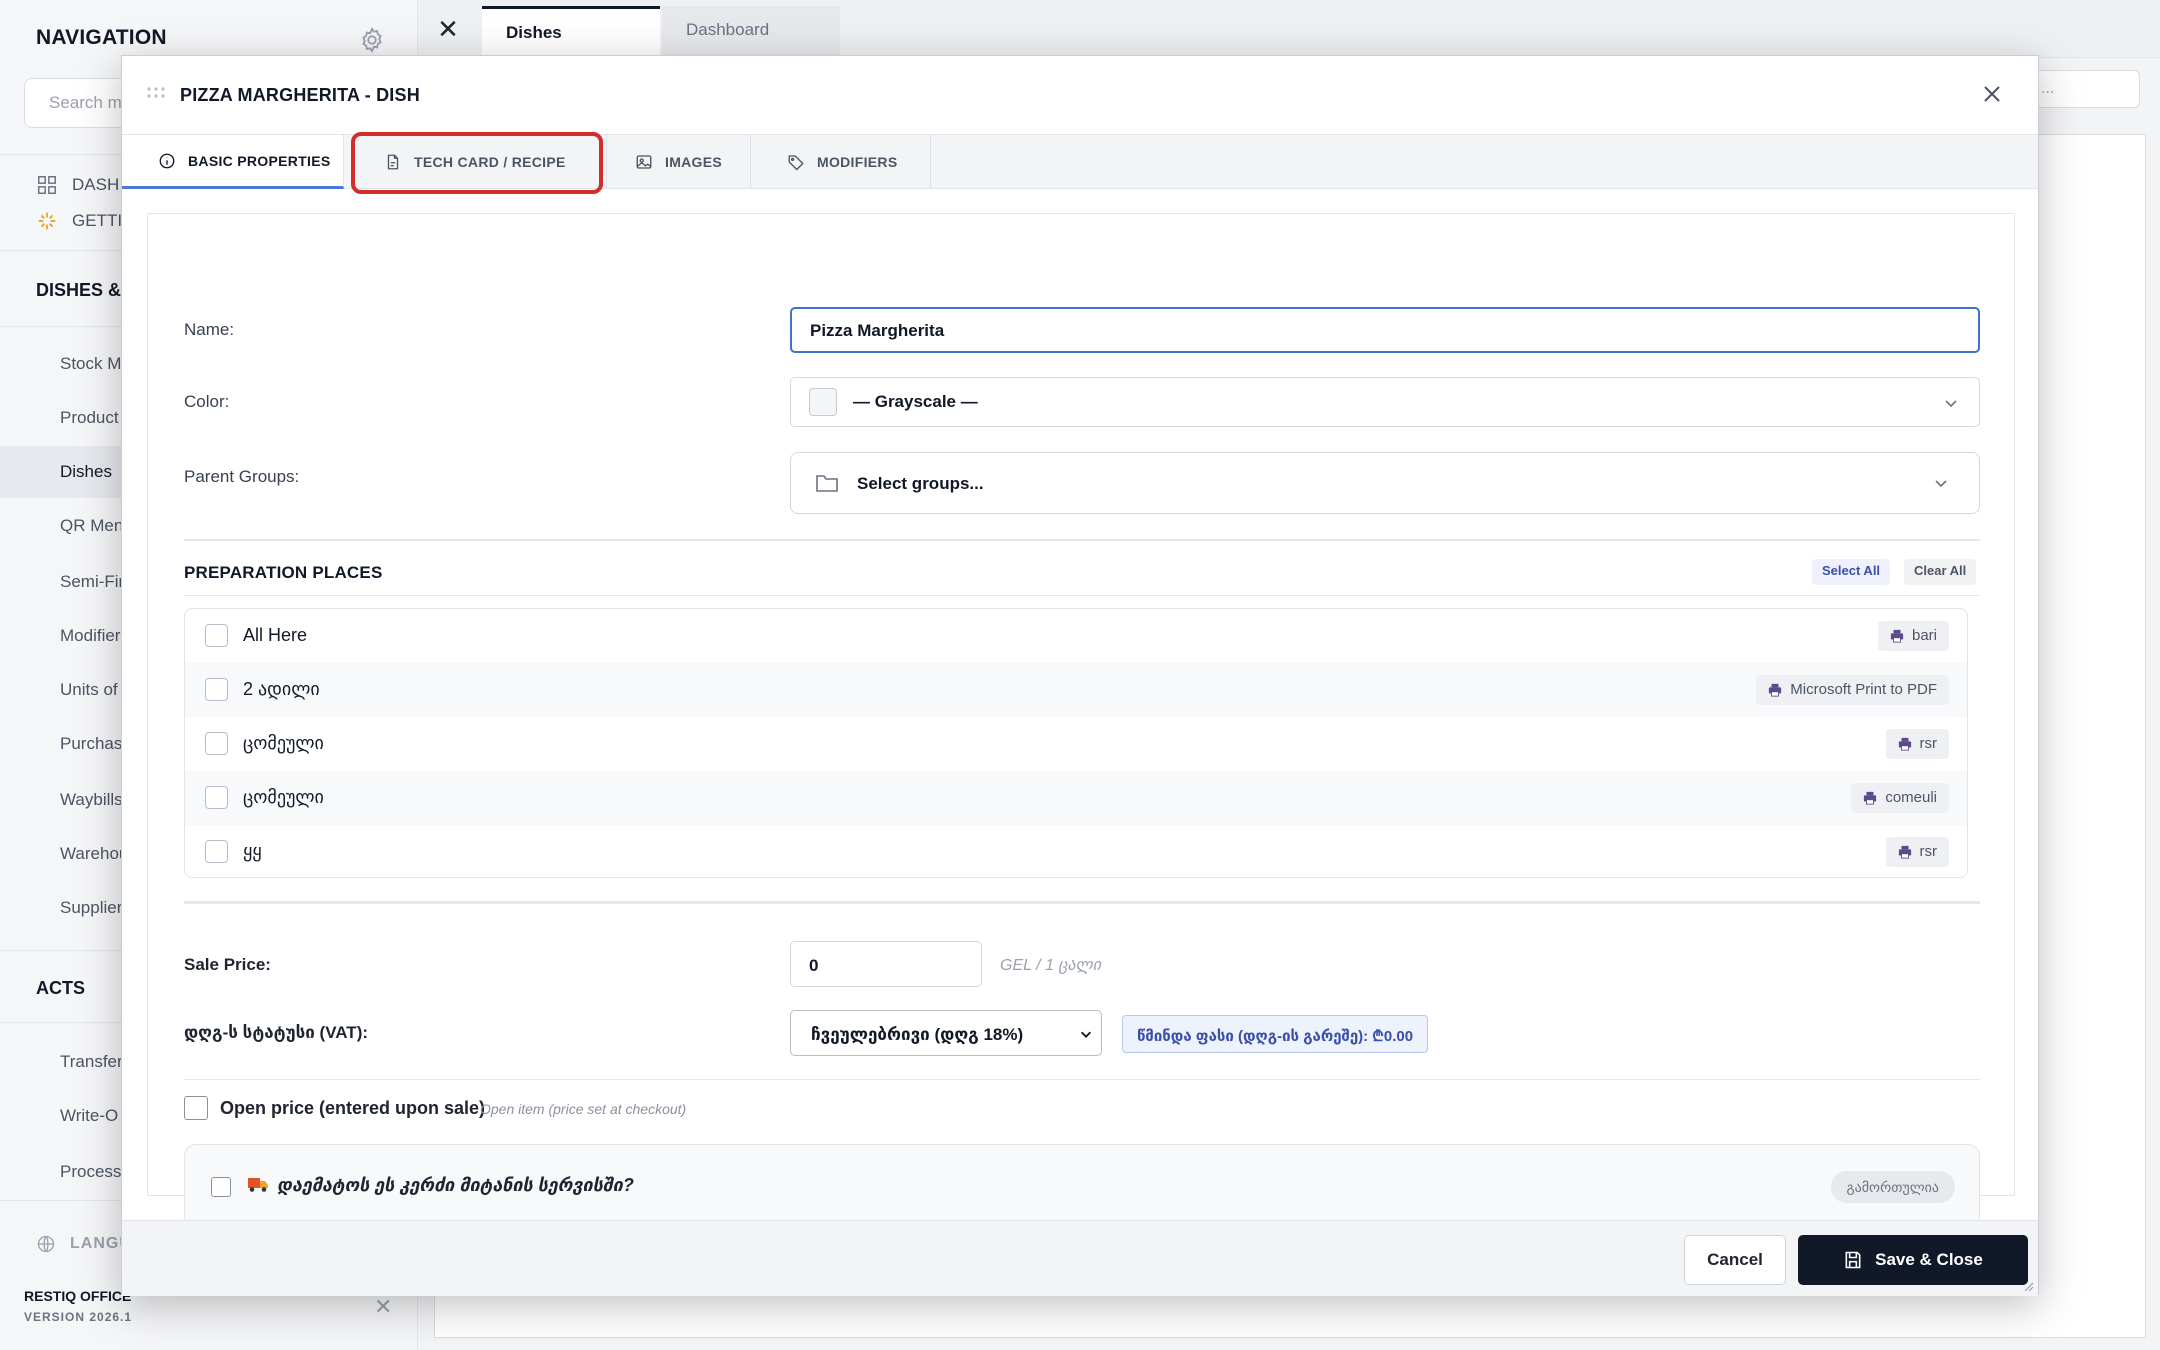 This screenshot has width=2160, height=1350. I want to click on tab-highlight-box, so click(477, 163).